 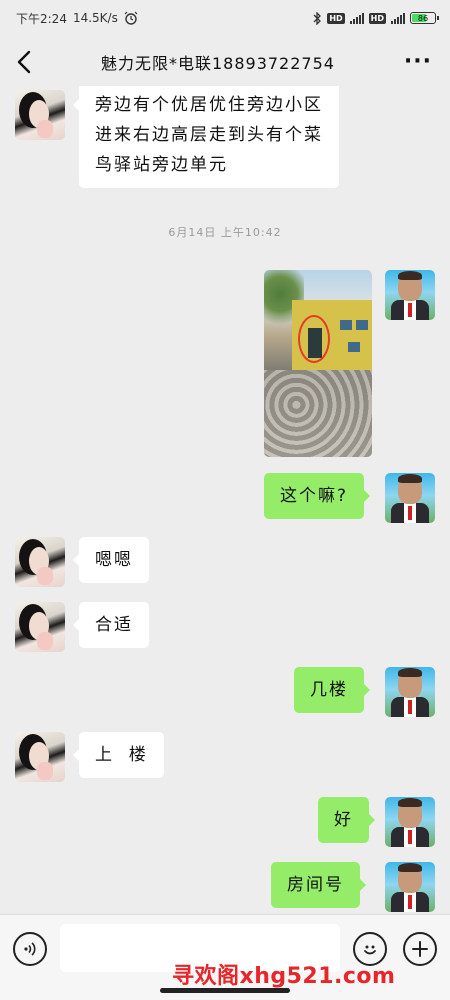 I want to click on status-right: HD HD 86, so click(x=376, y=18).